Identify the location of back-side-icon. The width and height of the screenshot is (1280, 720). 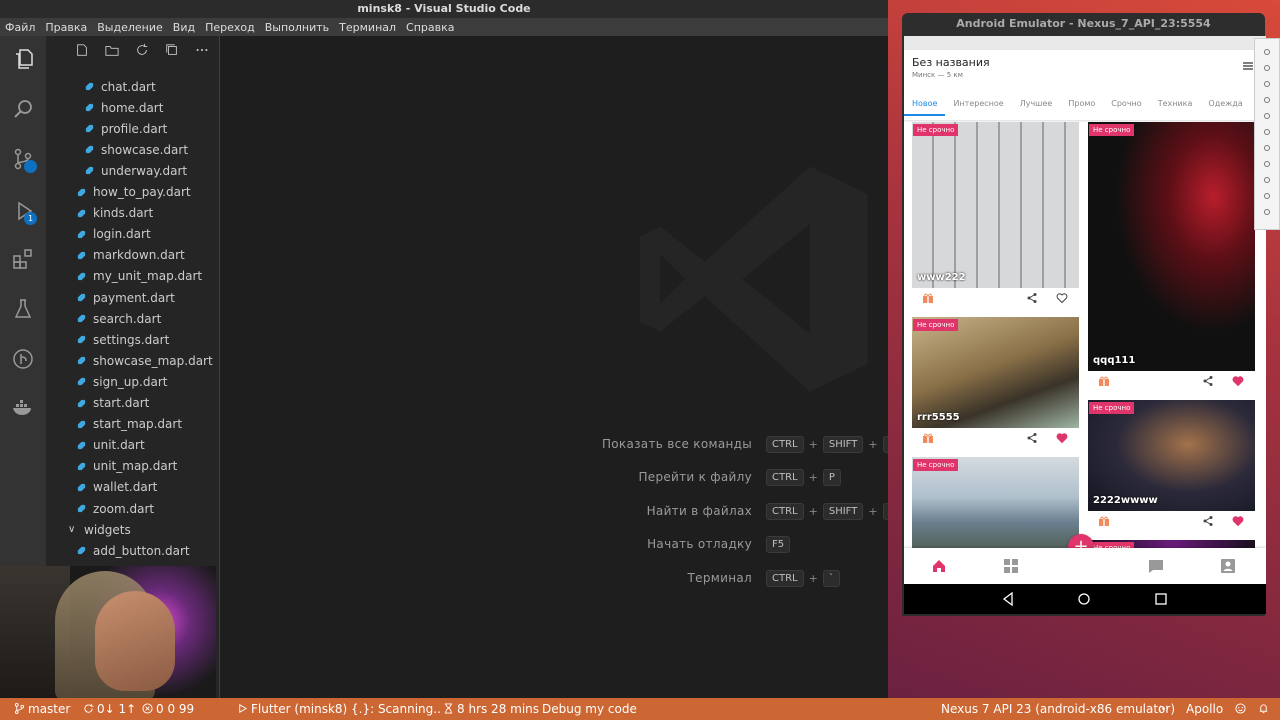
(1267, 164).